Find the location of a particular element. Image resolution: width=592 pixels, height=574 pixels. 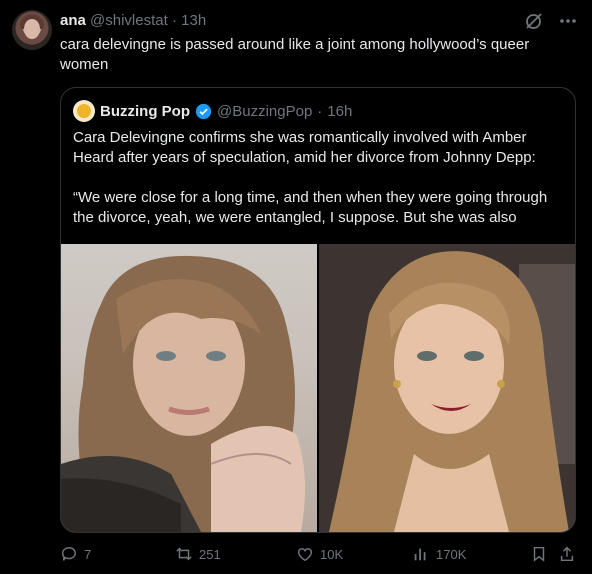

grok-icon is located at coordinates (534, 21).